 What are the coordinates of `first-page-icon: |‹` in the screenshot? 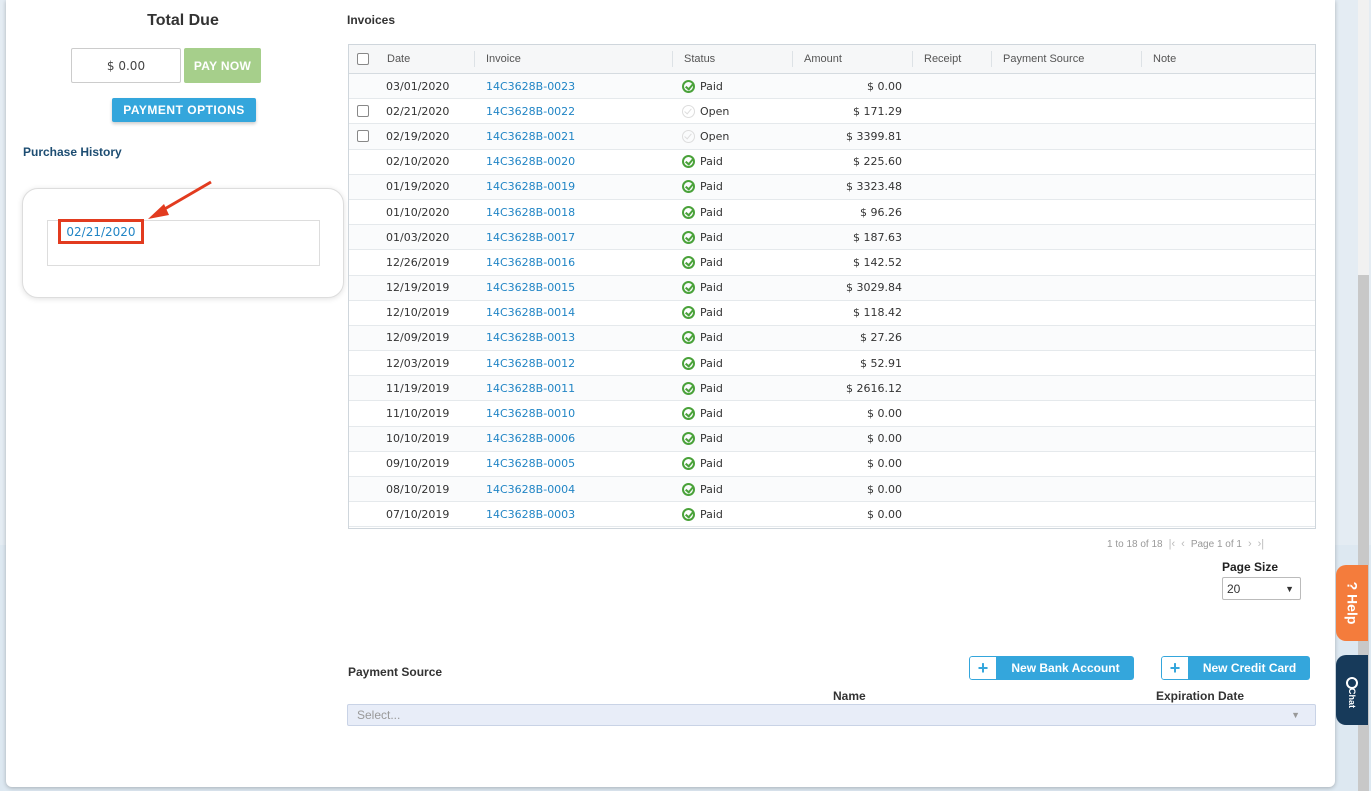 It's located at (1172, 544).